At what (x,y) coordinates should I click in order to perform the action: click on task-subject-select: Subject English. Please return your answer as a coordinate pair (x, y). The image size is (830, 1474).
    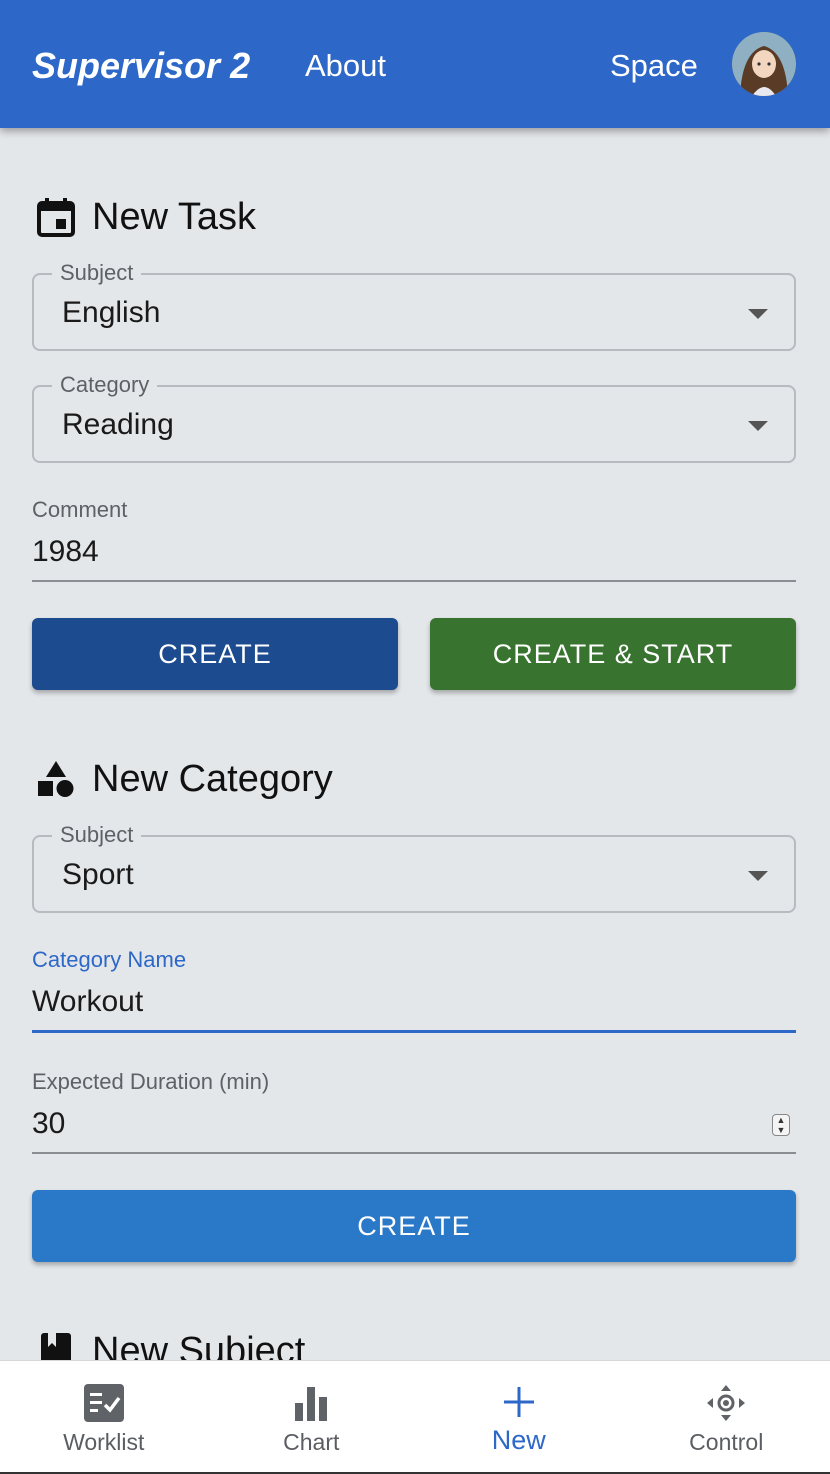
    Looking at the image, I should click on (414, 305).